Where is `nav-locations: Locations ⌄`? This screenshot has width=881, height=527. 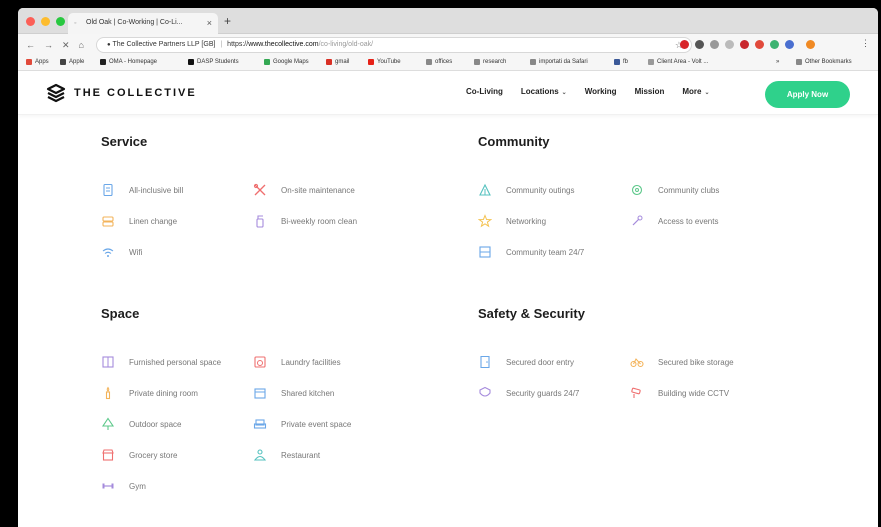 nav-locations: Locations ⌄ is located at coordinates (544, 91).